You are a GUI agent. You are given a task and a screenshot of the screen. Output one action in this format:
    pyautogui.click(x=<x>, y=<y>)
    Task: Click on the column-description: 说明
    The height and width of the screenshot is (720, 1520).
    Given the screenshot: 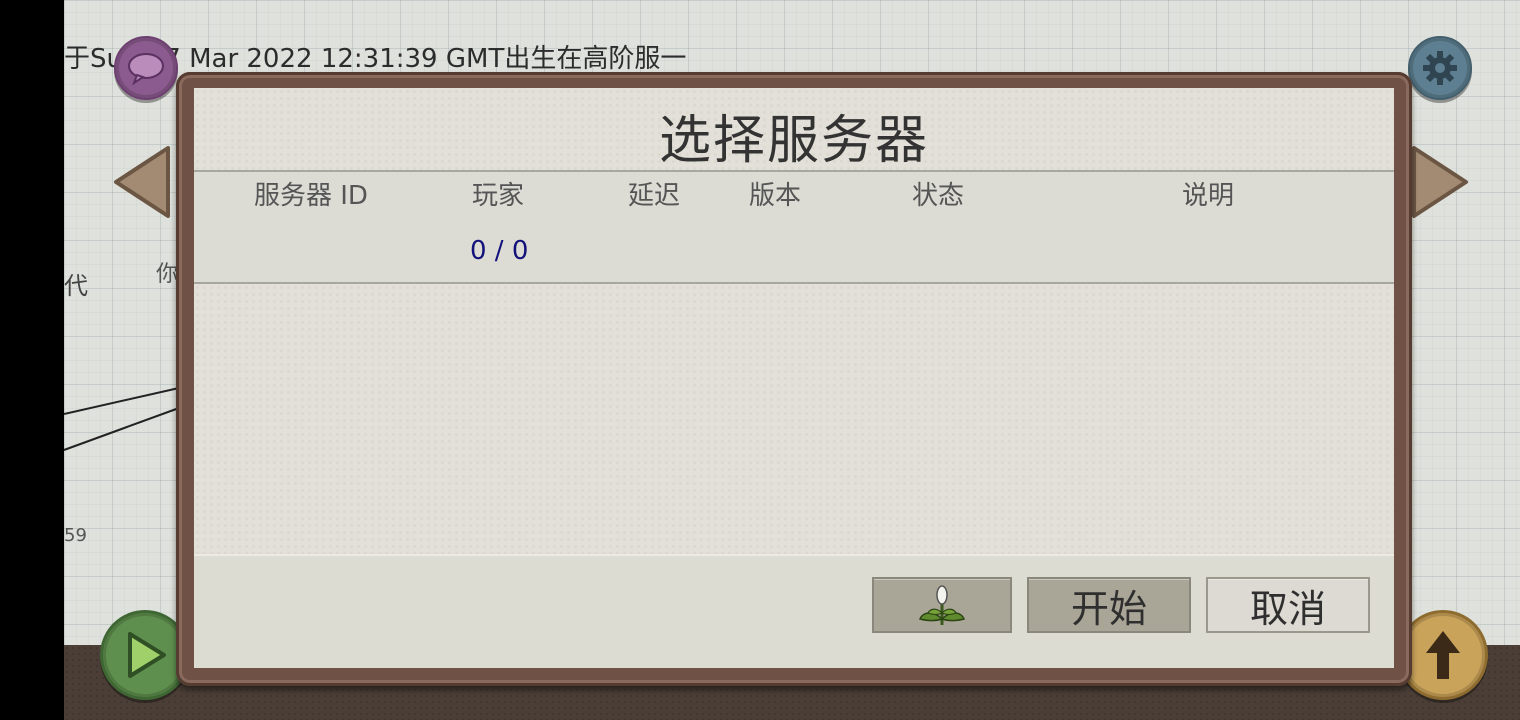 What is the action you would take?
    pyautogui.click(x=1208, y=196)
    